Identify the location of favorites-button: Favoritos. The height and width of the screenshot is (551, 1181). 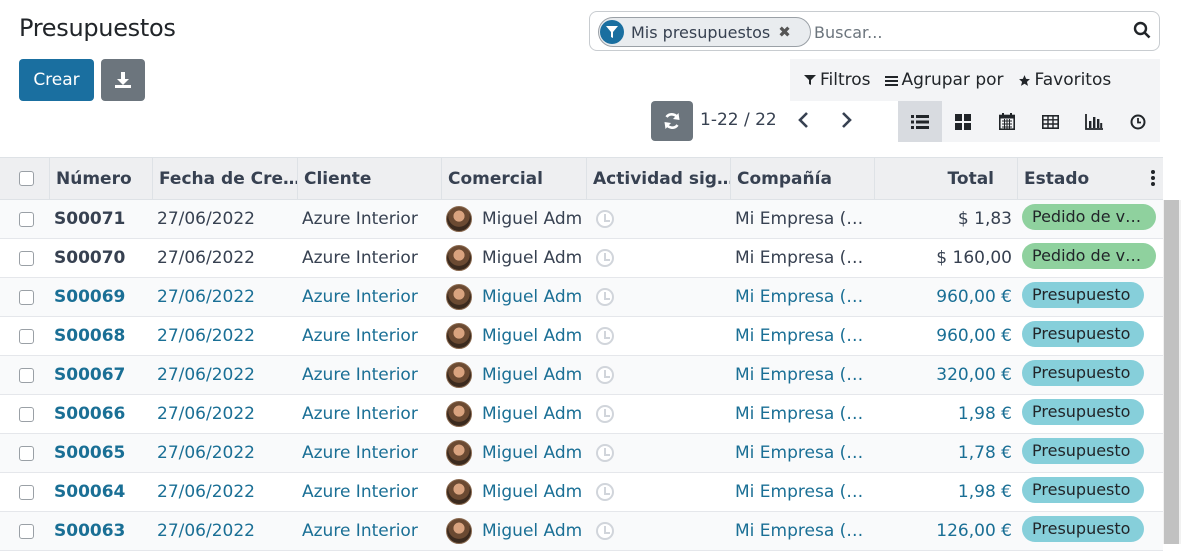
(1065, 80).